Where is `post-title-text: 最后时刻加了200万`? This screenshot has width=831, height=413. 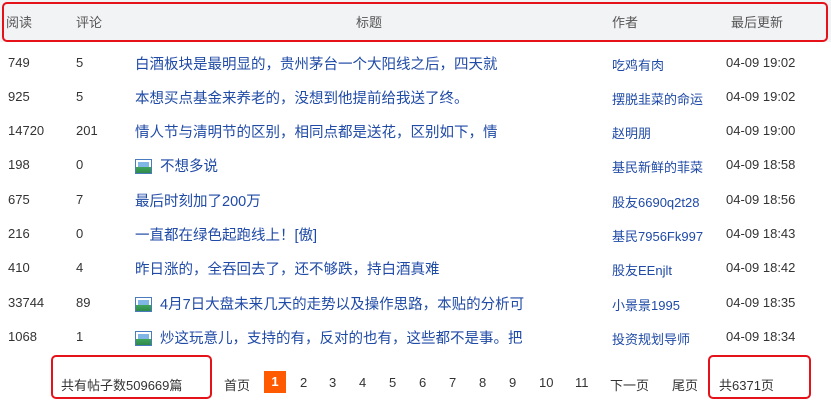 post-title-text: 最后时刻加了200万 is located at coordinates (198, 202).